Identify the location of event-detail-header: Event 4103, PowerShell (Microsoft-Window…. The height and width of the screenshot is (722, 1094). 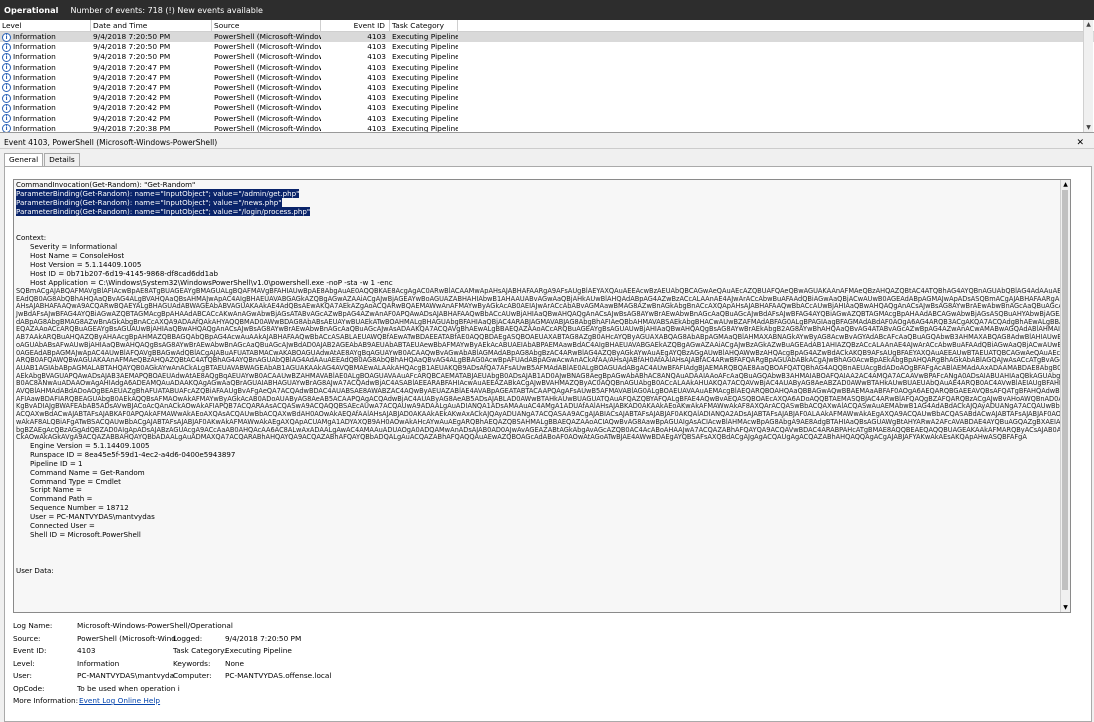
(547, 143).